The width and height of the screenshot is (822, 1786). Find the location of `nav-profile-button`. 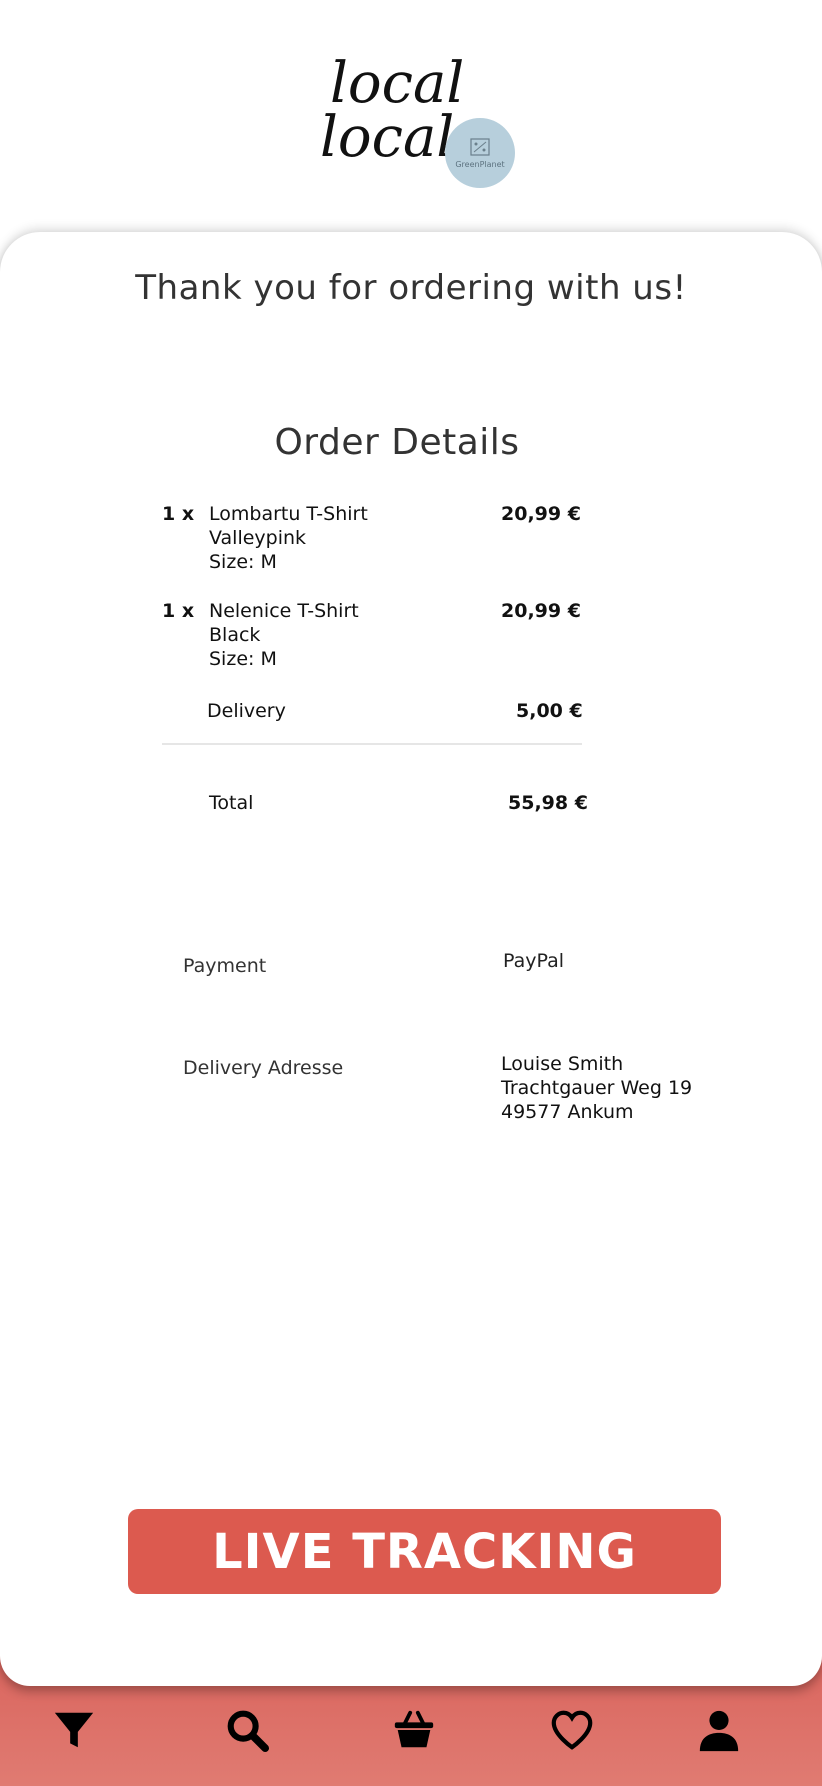

nav-profile-button is located at coordinates (719, 1730).